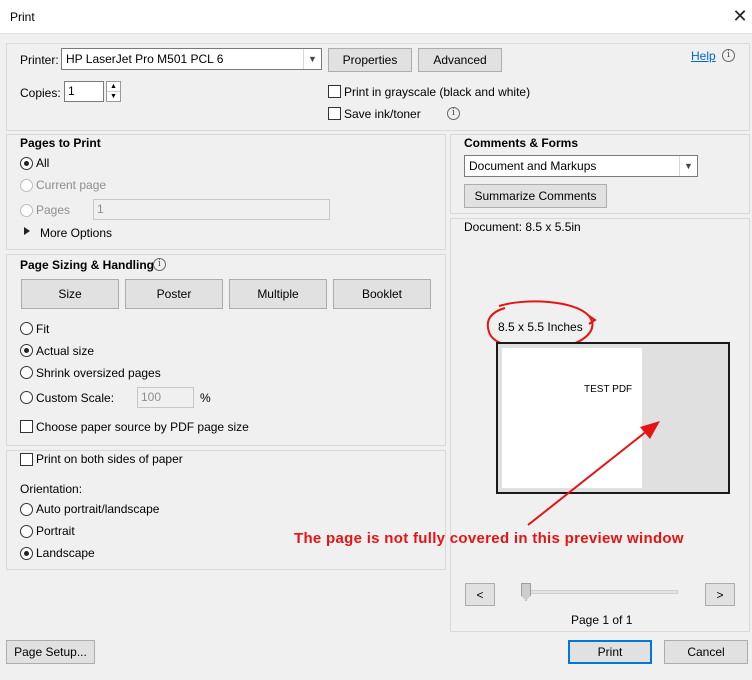 This screenshot has height=680, width=752. What do you see at coordinates (334, 113) in the screenshot?
I see `save-ink-checkbox` at bounding box center [334, 113].